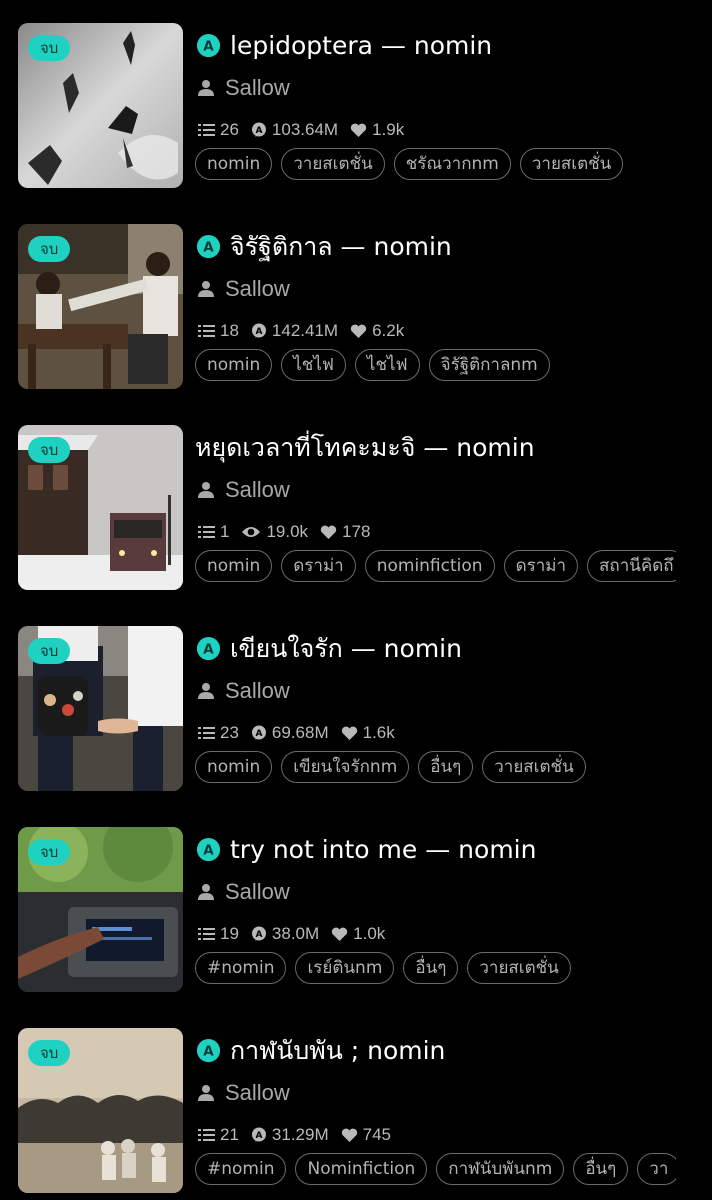  I want to click on story-title: lepidoptera — nomin, so click(361, 46).